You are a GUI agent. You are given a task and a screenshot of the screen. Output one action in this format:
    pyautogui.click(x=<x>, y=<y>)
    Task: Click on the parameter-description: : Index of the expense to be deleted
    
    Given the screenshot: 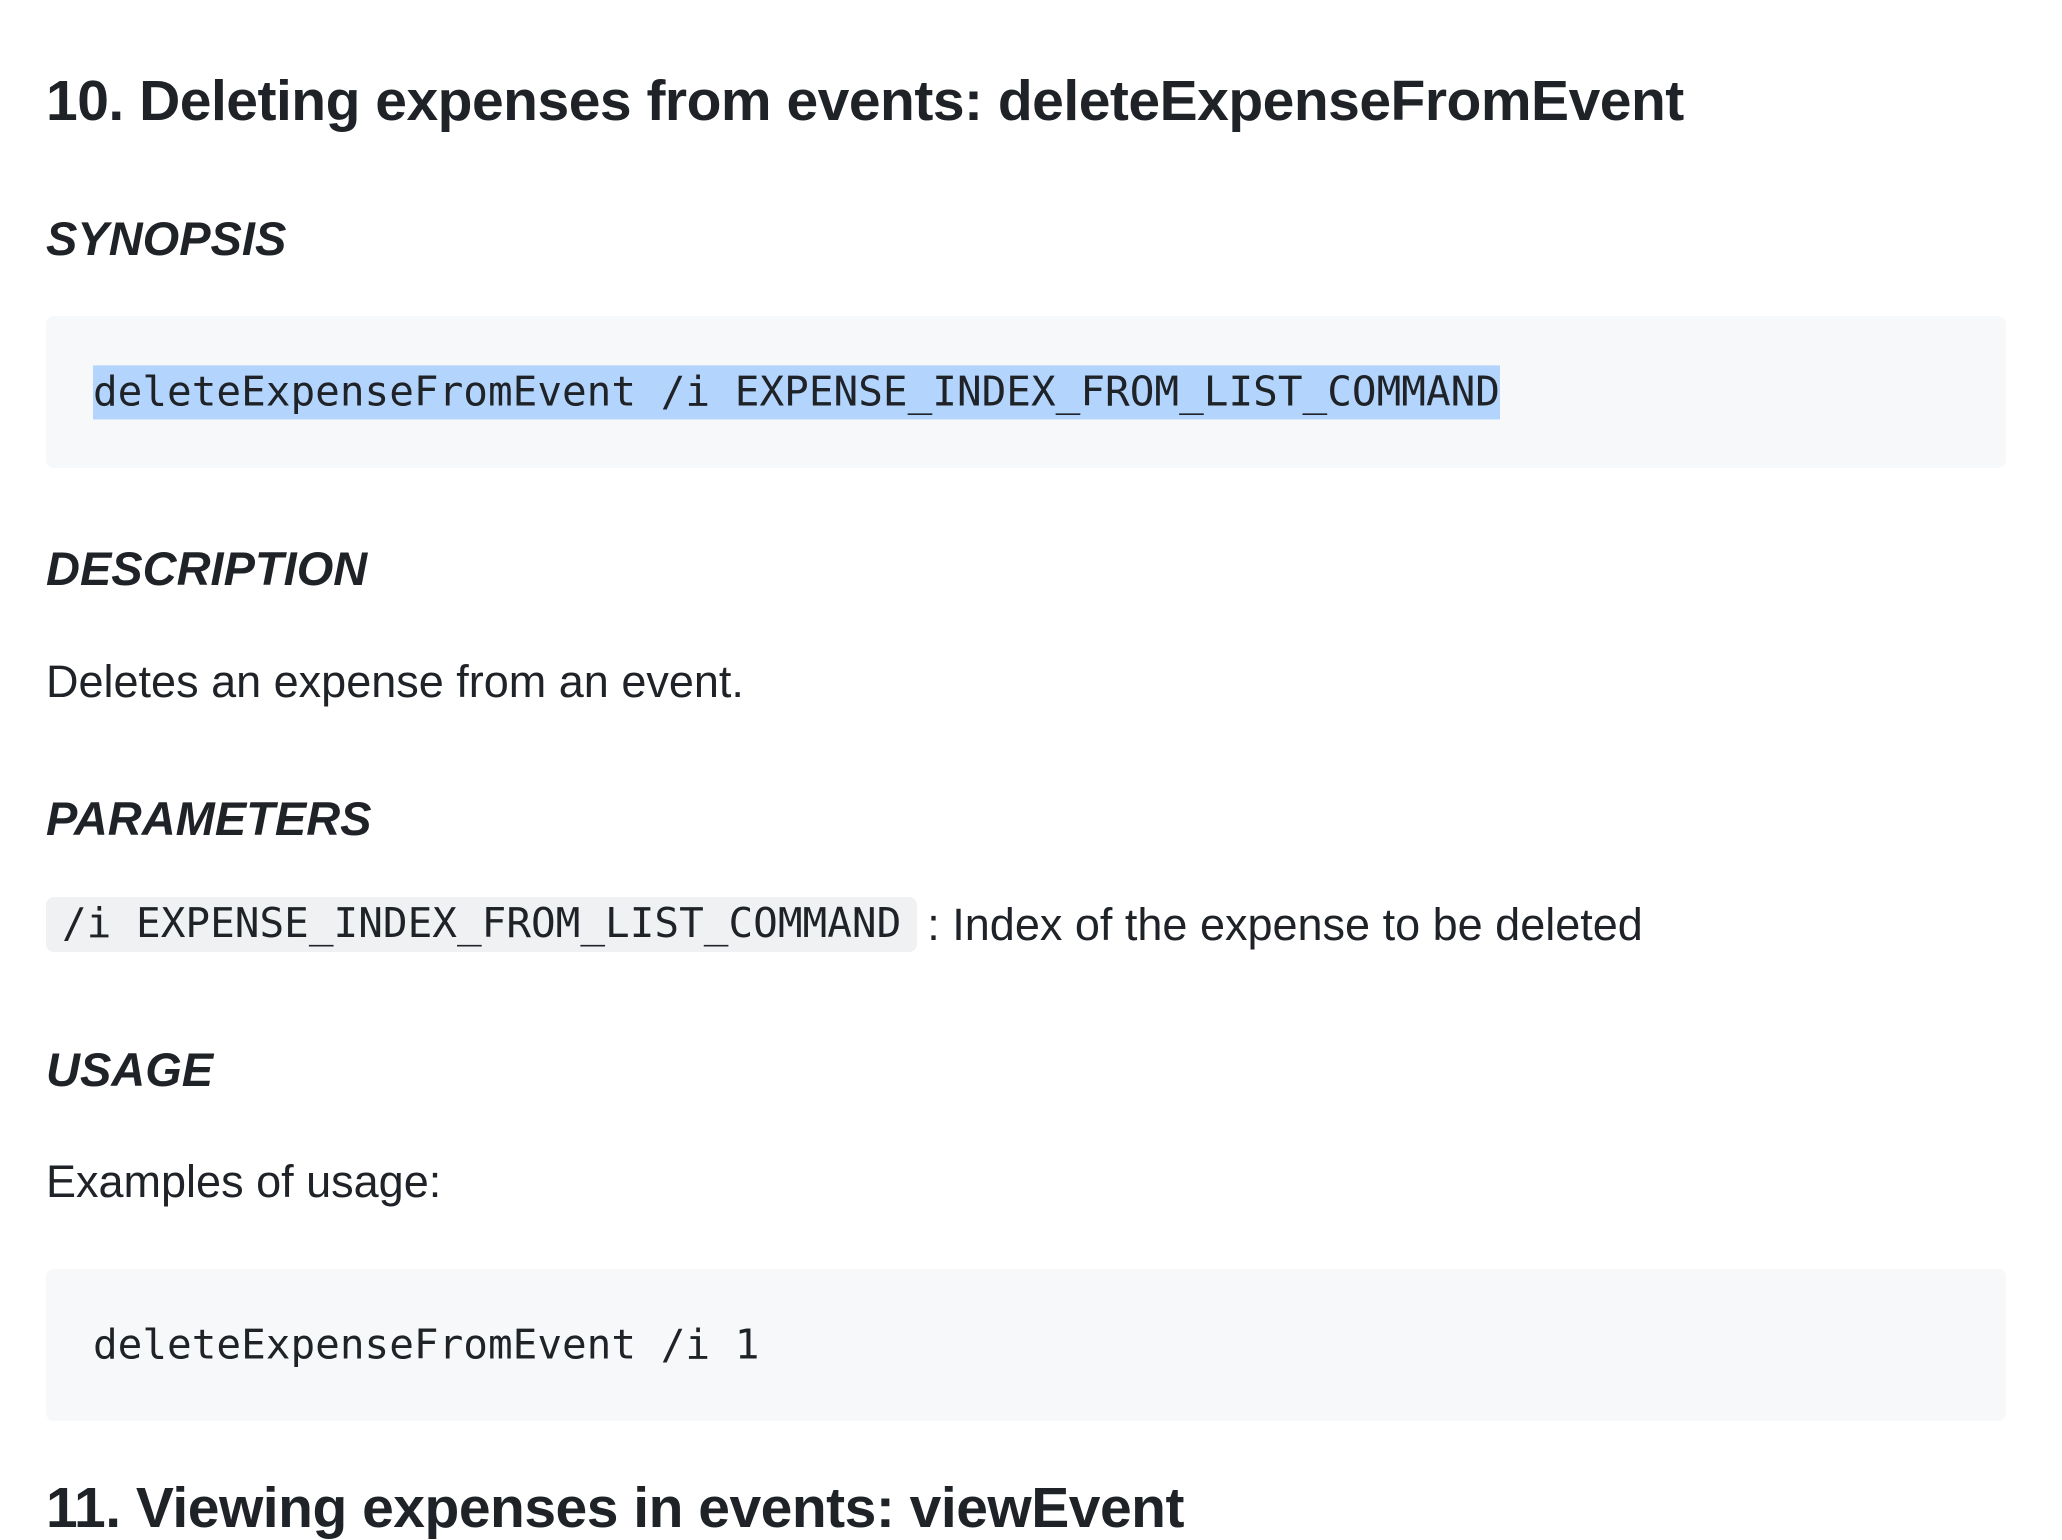 What is the action you would take?
    pyautogui.click(x=1285, y=924)
    